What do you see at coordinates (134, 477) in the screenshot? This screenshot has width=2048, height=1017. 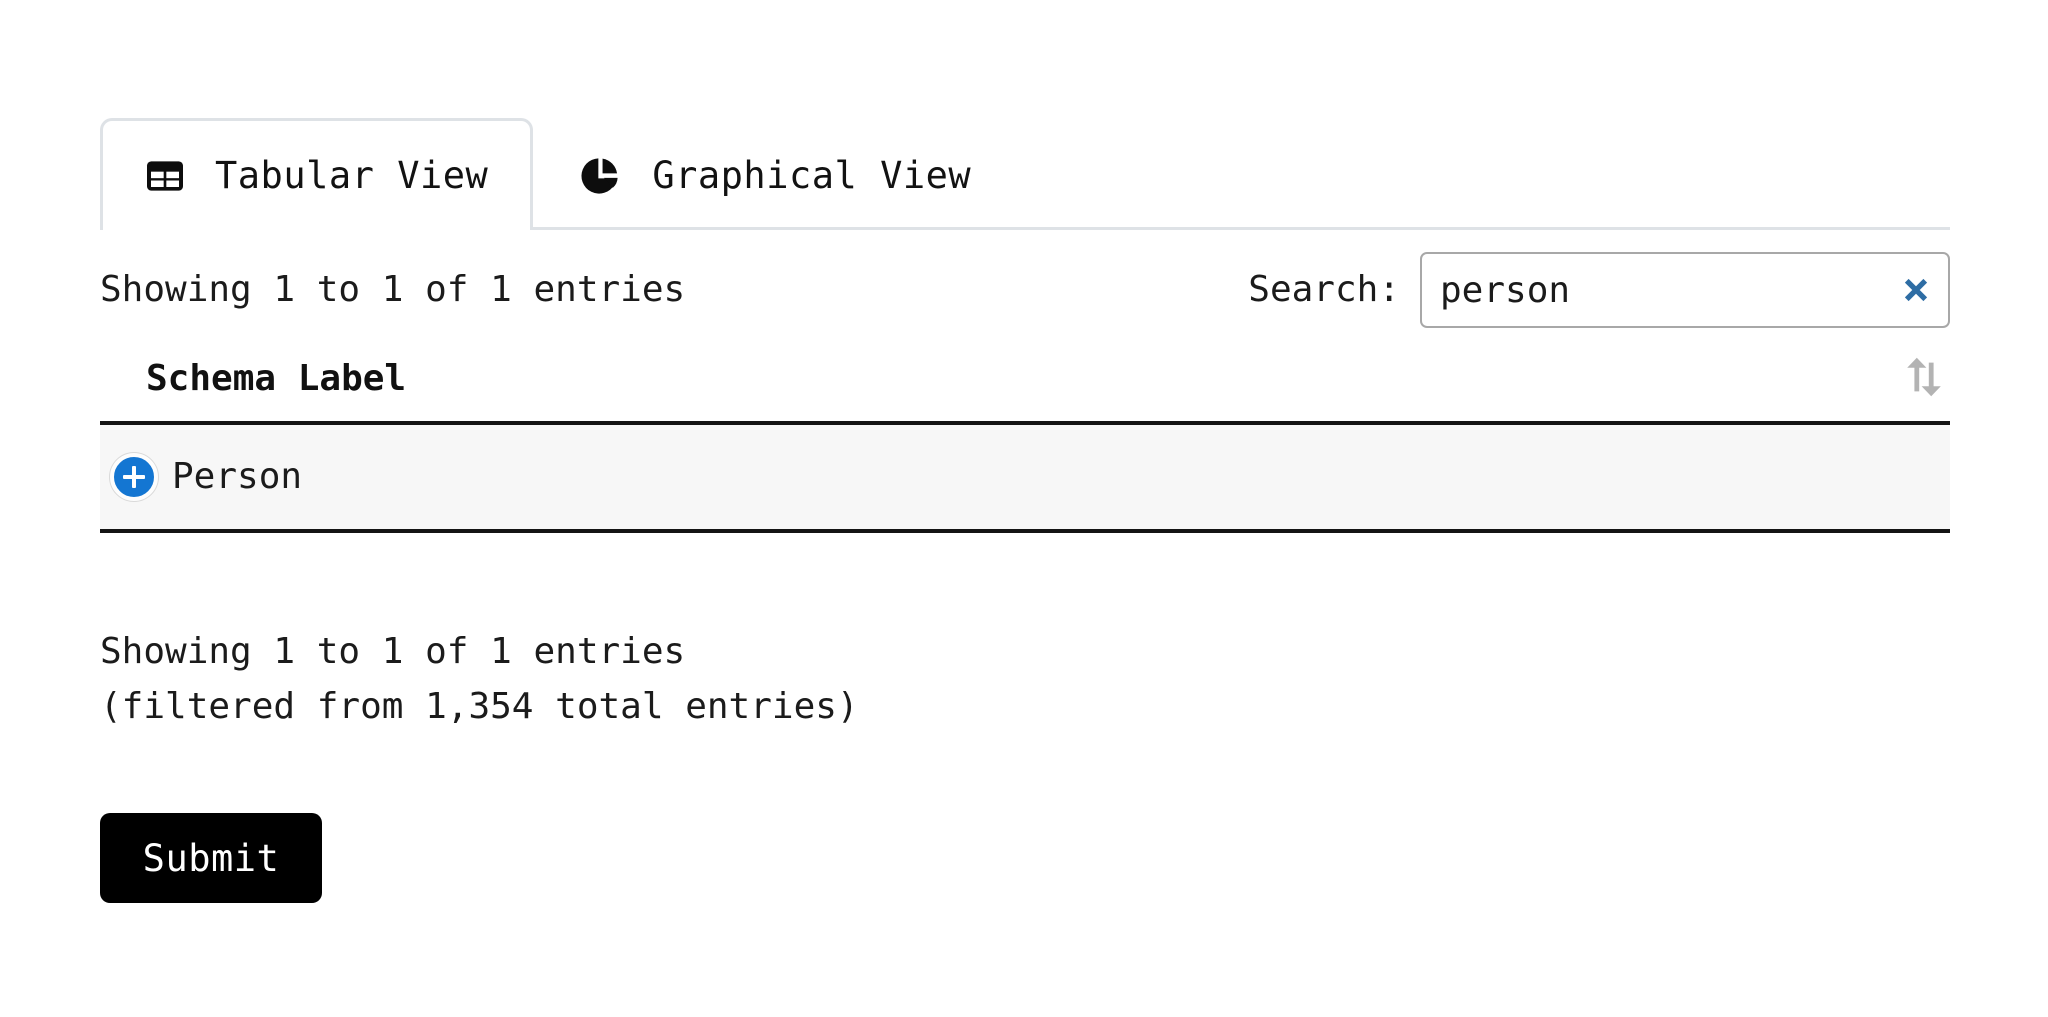 I see `plus-circle-icon` at bounding box center [134, 477].